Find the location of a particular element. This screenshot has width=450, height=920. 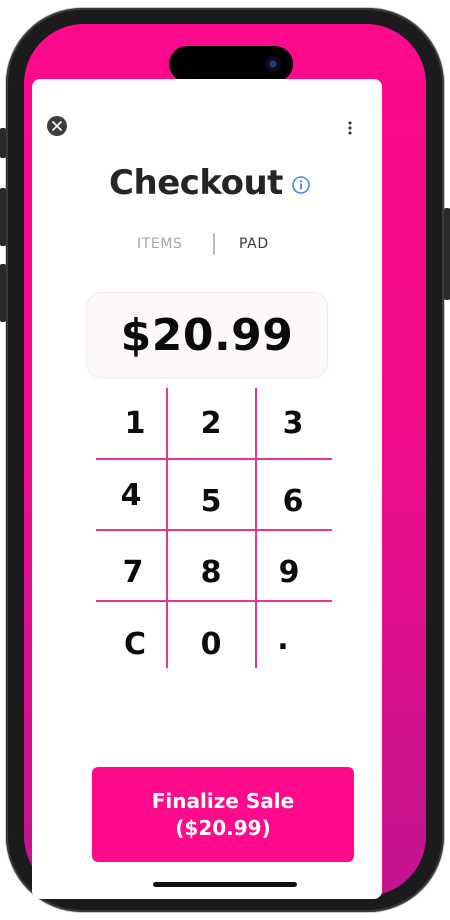

camera-icon is located at coordinates (273, 64).